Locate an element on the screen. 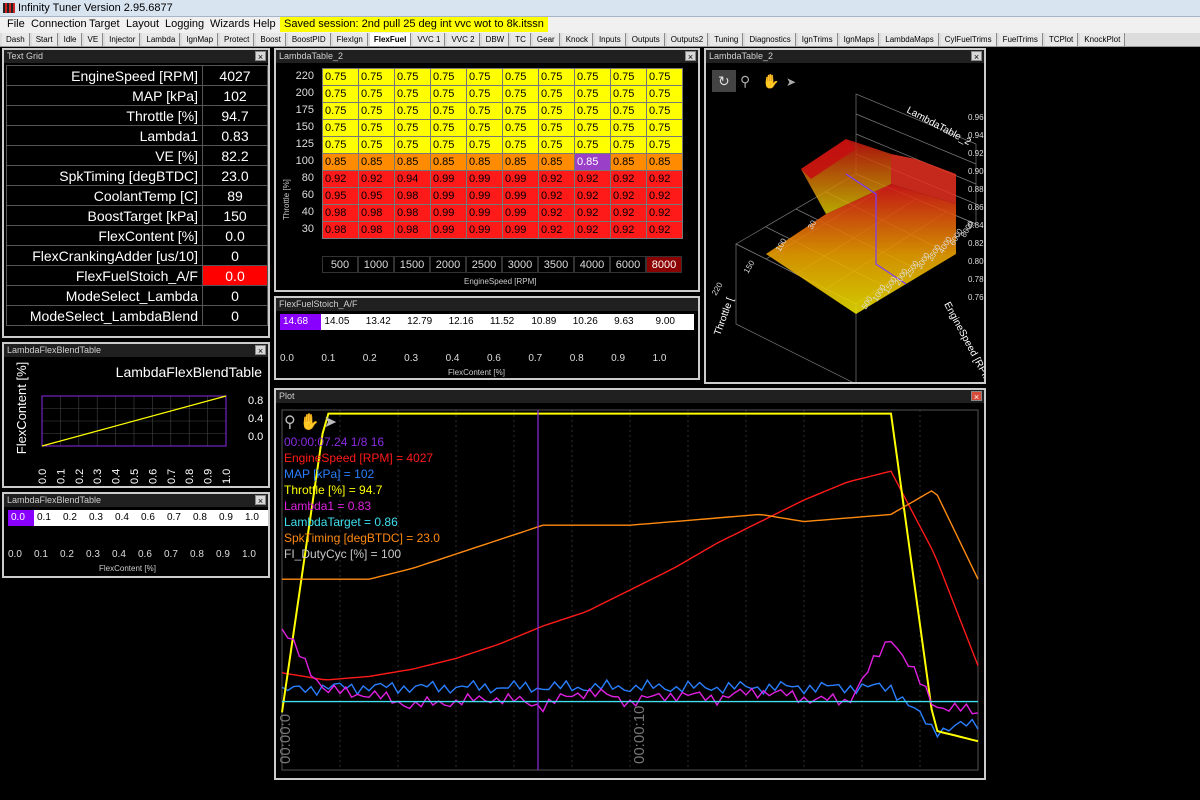 This screenshot has height=800, width=1200. menu-target: Target is located at coordinates (104, 24).